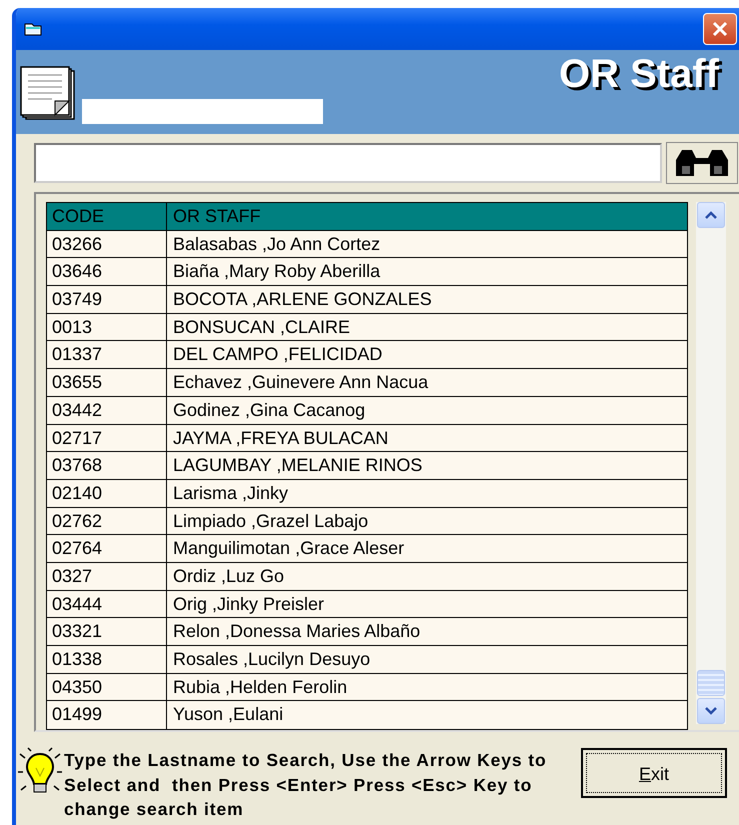 This screenshot has width=739, height=825. I want to click on table-cell: 02764, so click(107, 548).